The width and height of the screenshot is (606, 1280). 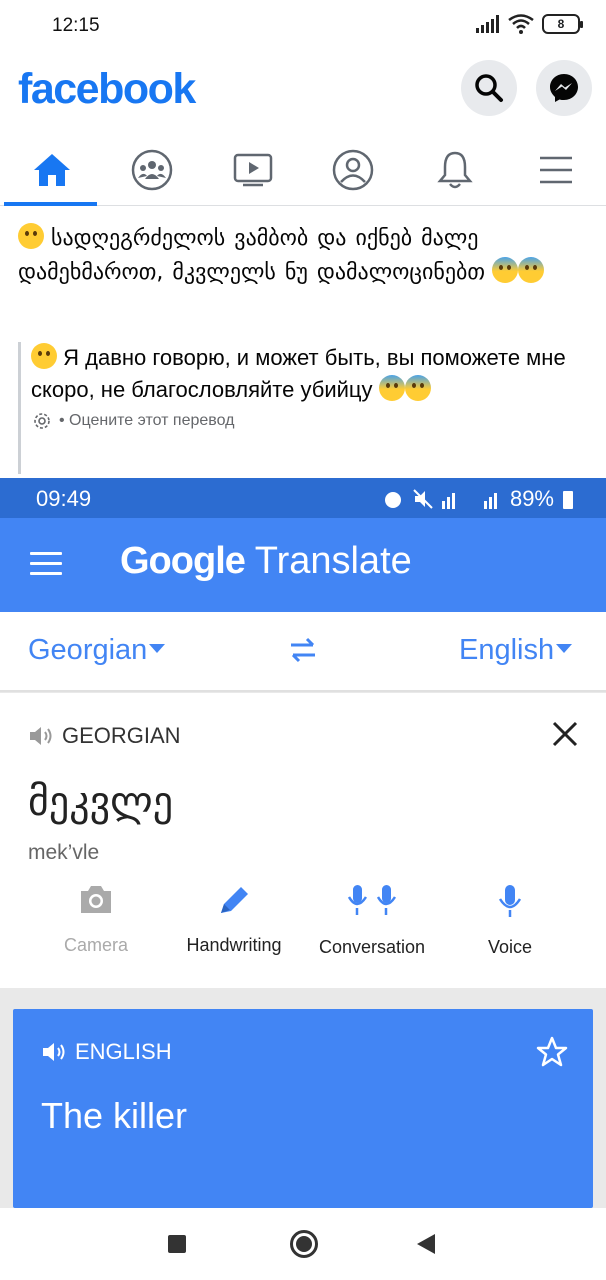 I want to click on wifi-icon, so click(x=521, y=24).